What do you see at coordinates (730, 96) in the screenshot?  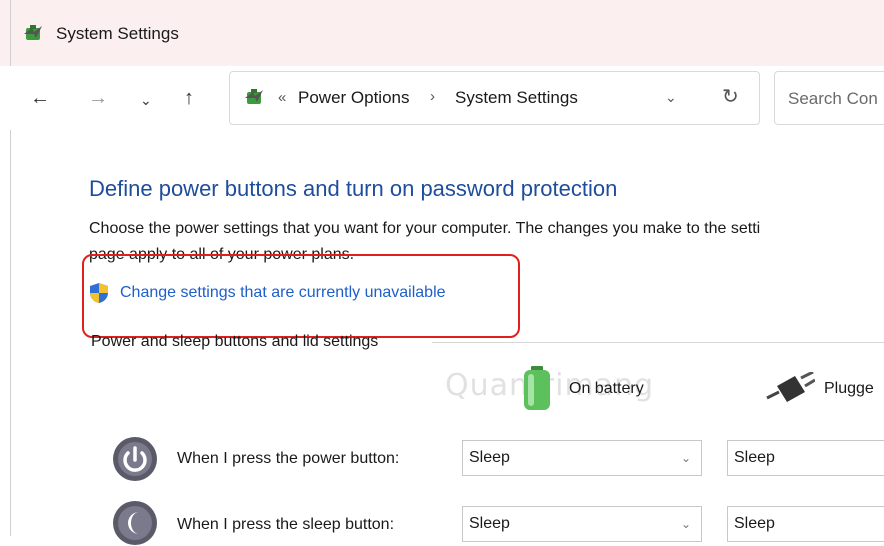 I see `refresh-icon: ↻` at bounding box center [730, 96].